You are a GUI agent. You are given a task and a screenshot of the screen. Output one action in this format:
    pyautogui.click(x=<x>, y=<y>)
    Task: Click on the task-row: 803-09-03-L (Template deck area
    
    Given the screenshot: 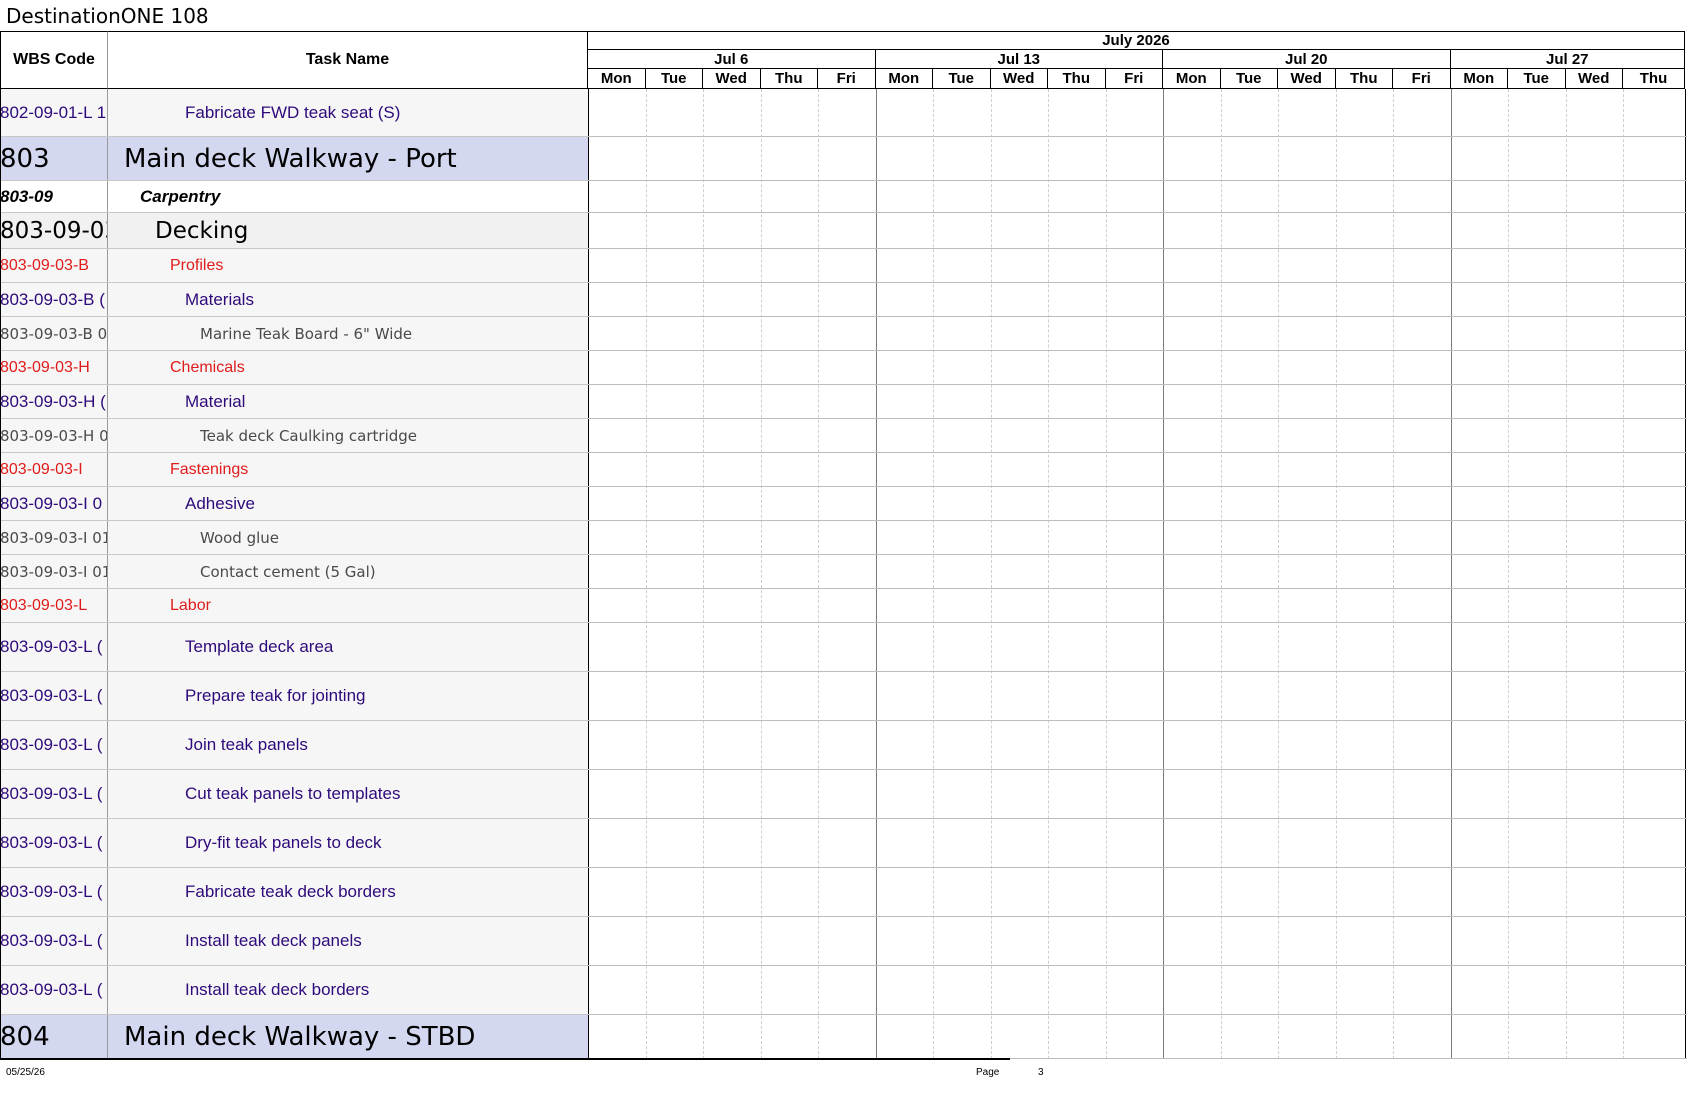 What is the action you would take?
    pyautogui.click(x=294, y=647)
    